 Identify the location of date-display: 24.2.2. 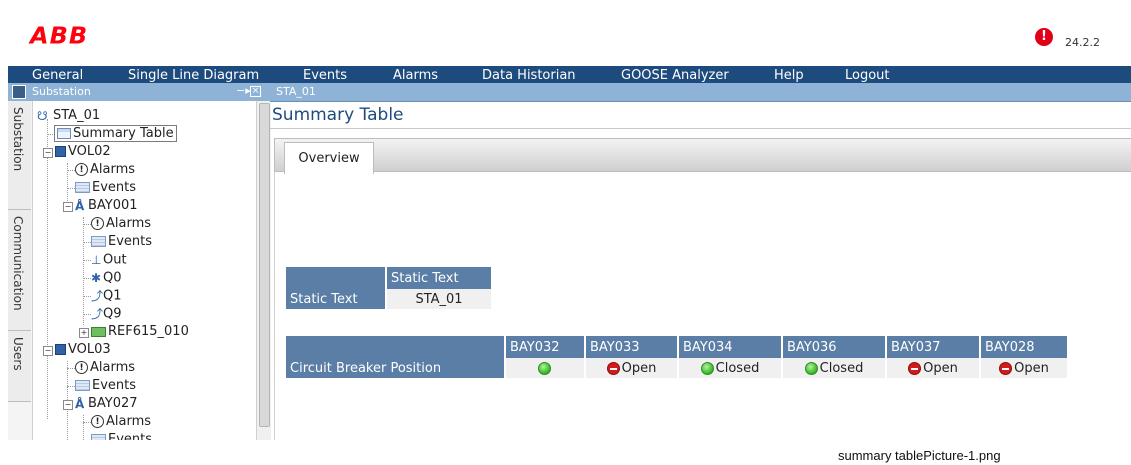
(1082, 42).